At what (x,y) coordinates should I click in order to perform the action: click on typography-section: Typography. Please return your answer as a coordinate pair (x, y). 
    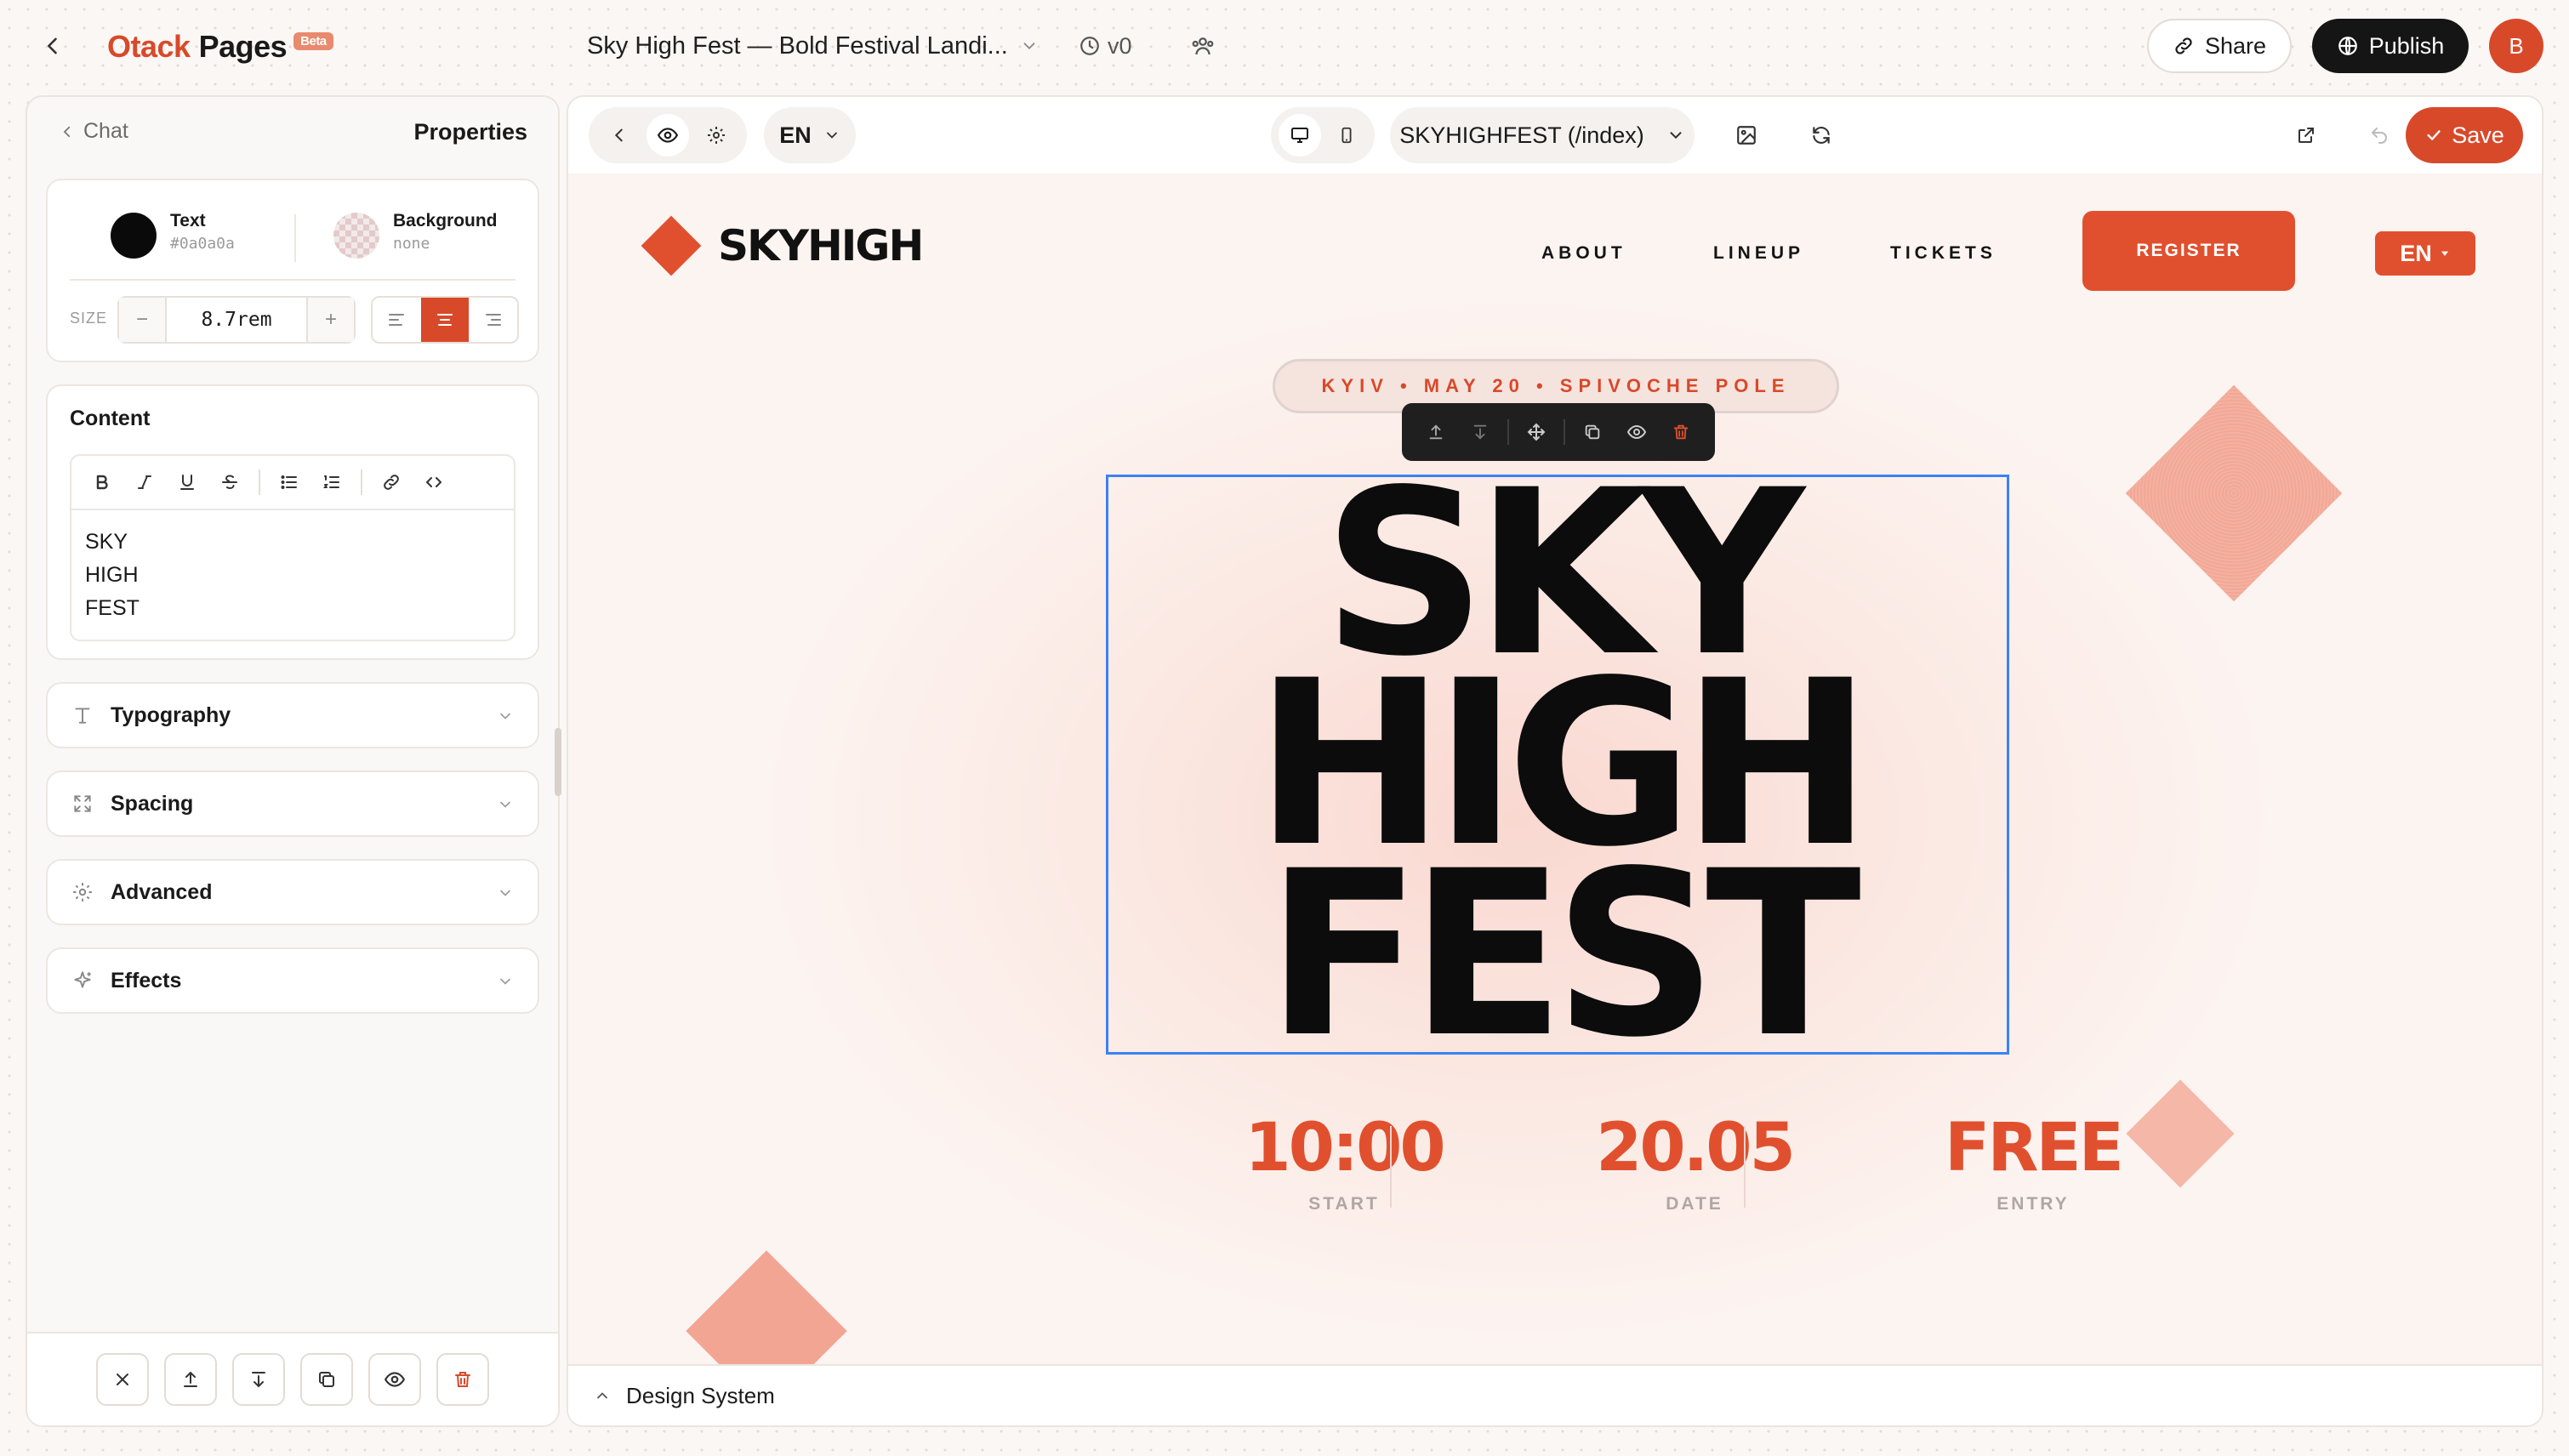
    Looking at the image, I should click on (292, 715).